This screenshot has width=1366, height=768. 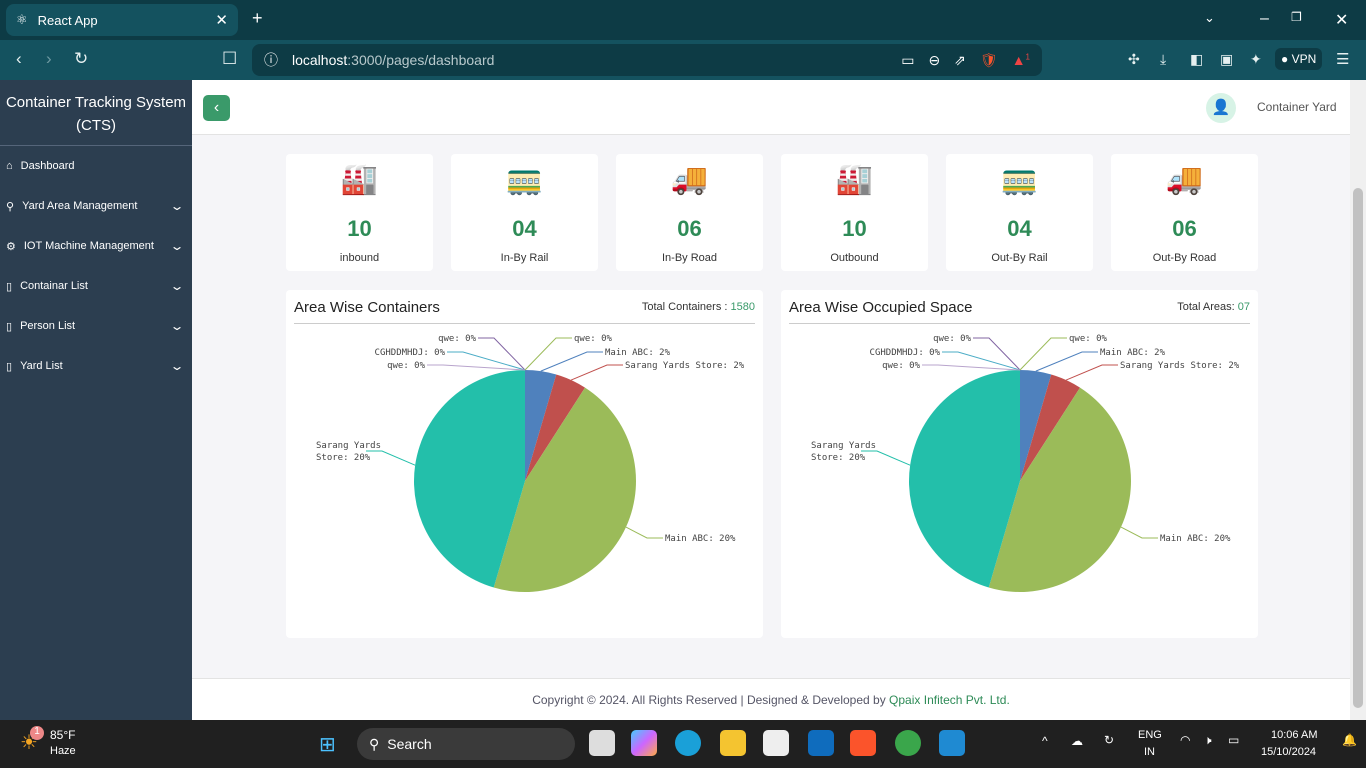 I want to click on sidebar-item-person-list: ▯ Person List ⌄, so click(x=96, y=326).